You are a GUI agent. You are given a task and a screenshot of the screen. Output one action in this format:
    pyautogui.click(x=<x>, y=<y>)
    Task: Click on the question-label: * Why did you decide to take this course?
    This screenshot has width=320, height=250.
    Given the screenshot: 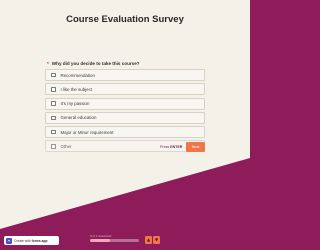 What is the action you would take?
    pyautogui.click(x=93, y=63)
    